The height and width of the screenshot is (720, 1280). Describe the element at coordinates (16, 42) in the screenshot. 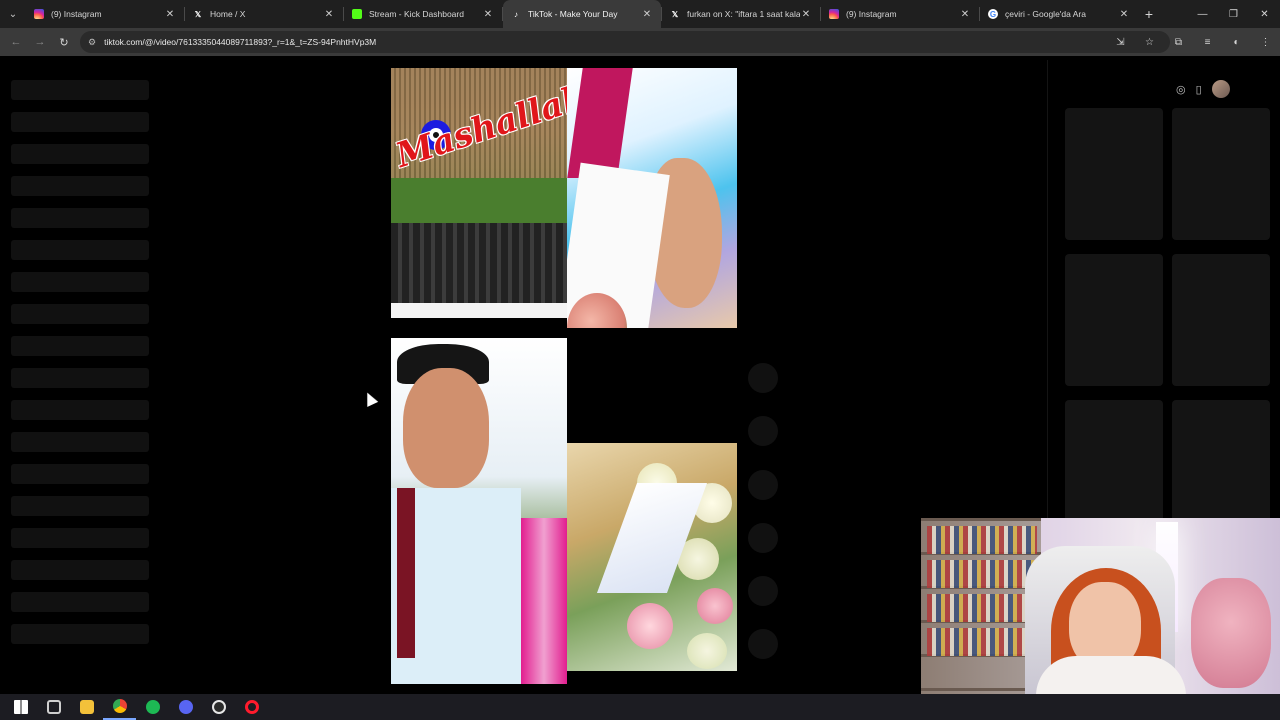

I see `back-arrow-icon: ←` at that location.